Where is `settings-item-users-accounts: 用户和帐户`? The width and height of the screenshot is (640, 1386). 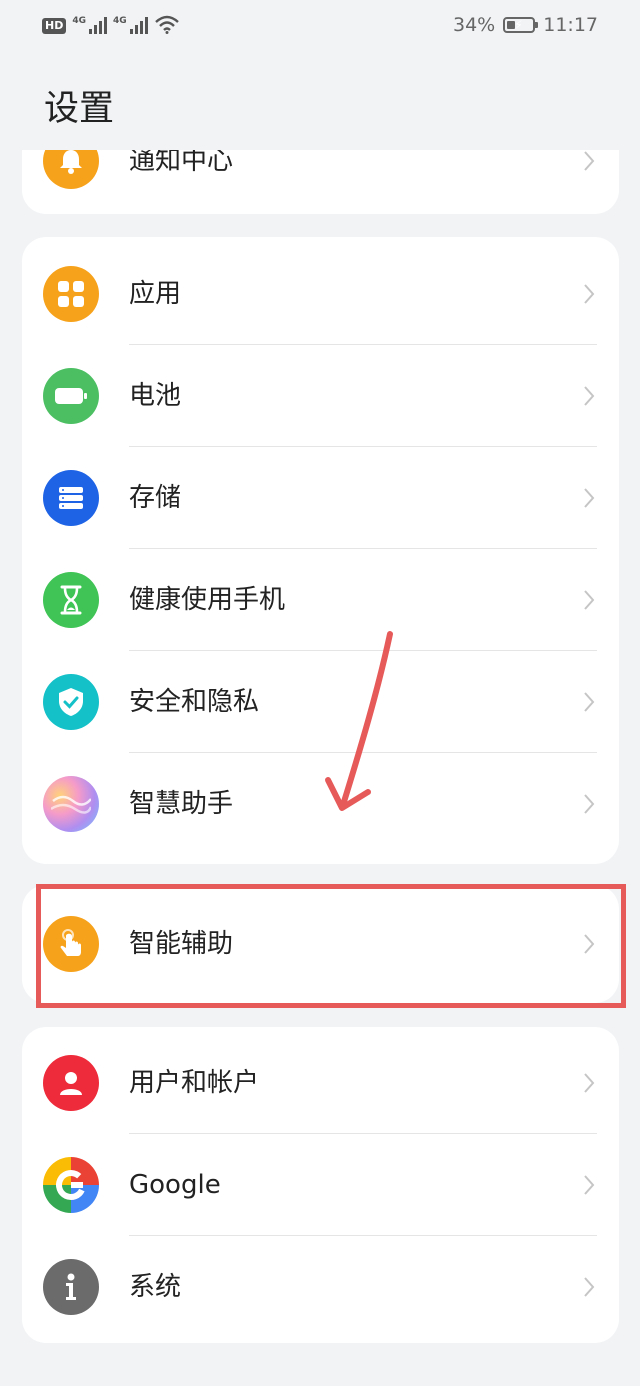
settings-item-users-accounts: 用户和帐户 is located at coordinates (320, 1083).